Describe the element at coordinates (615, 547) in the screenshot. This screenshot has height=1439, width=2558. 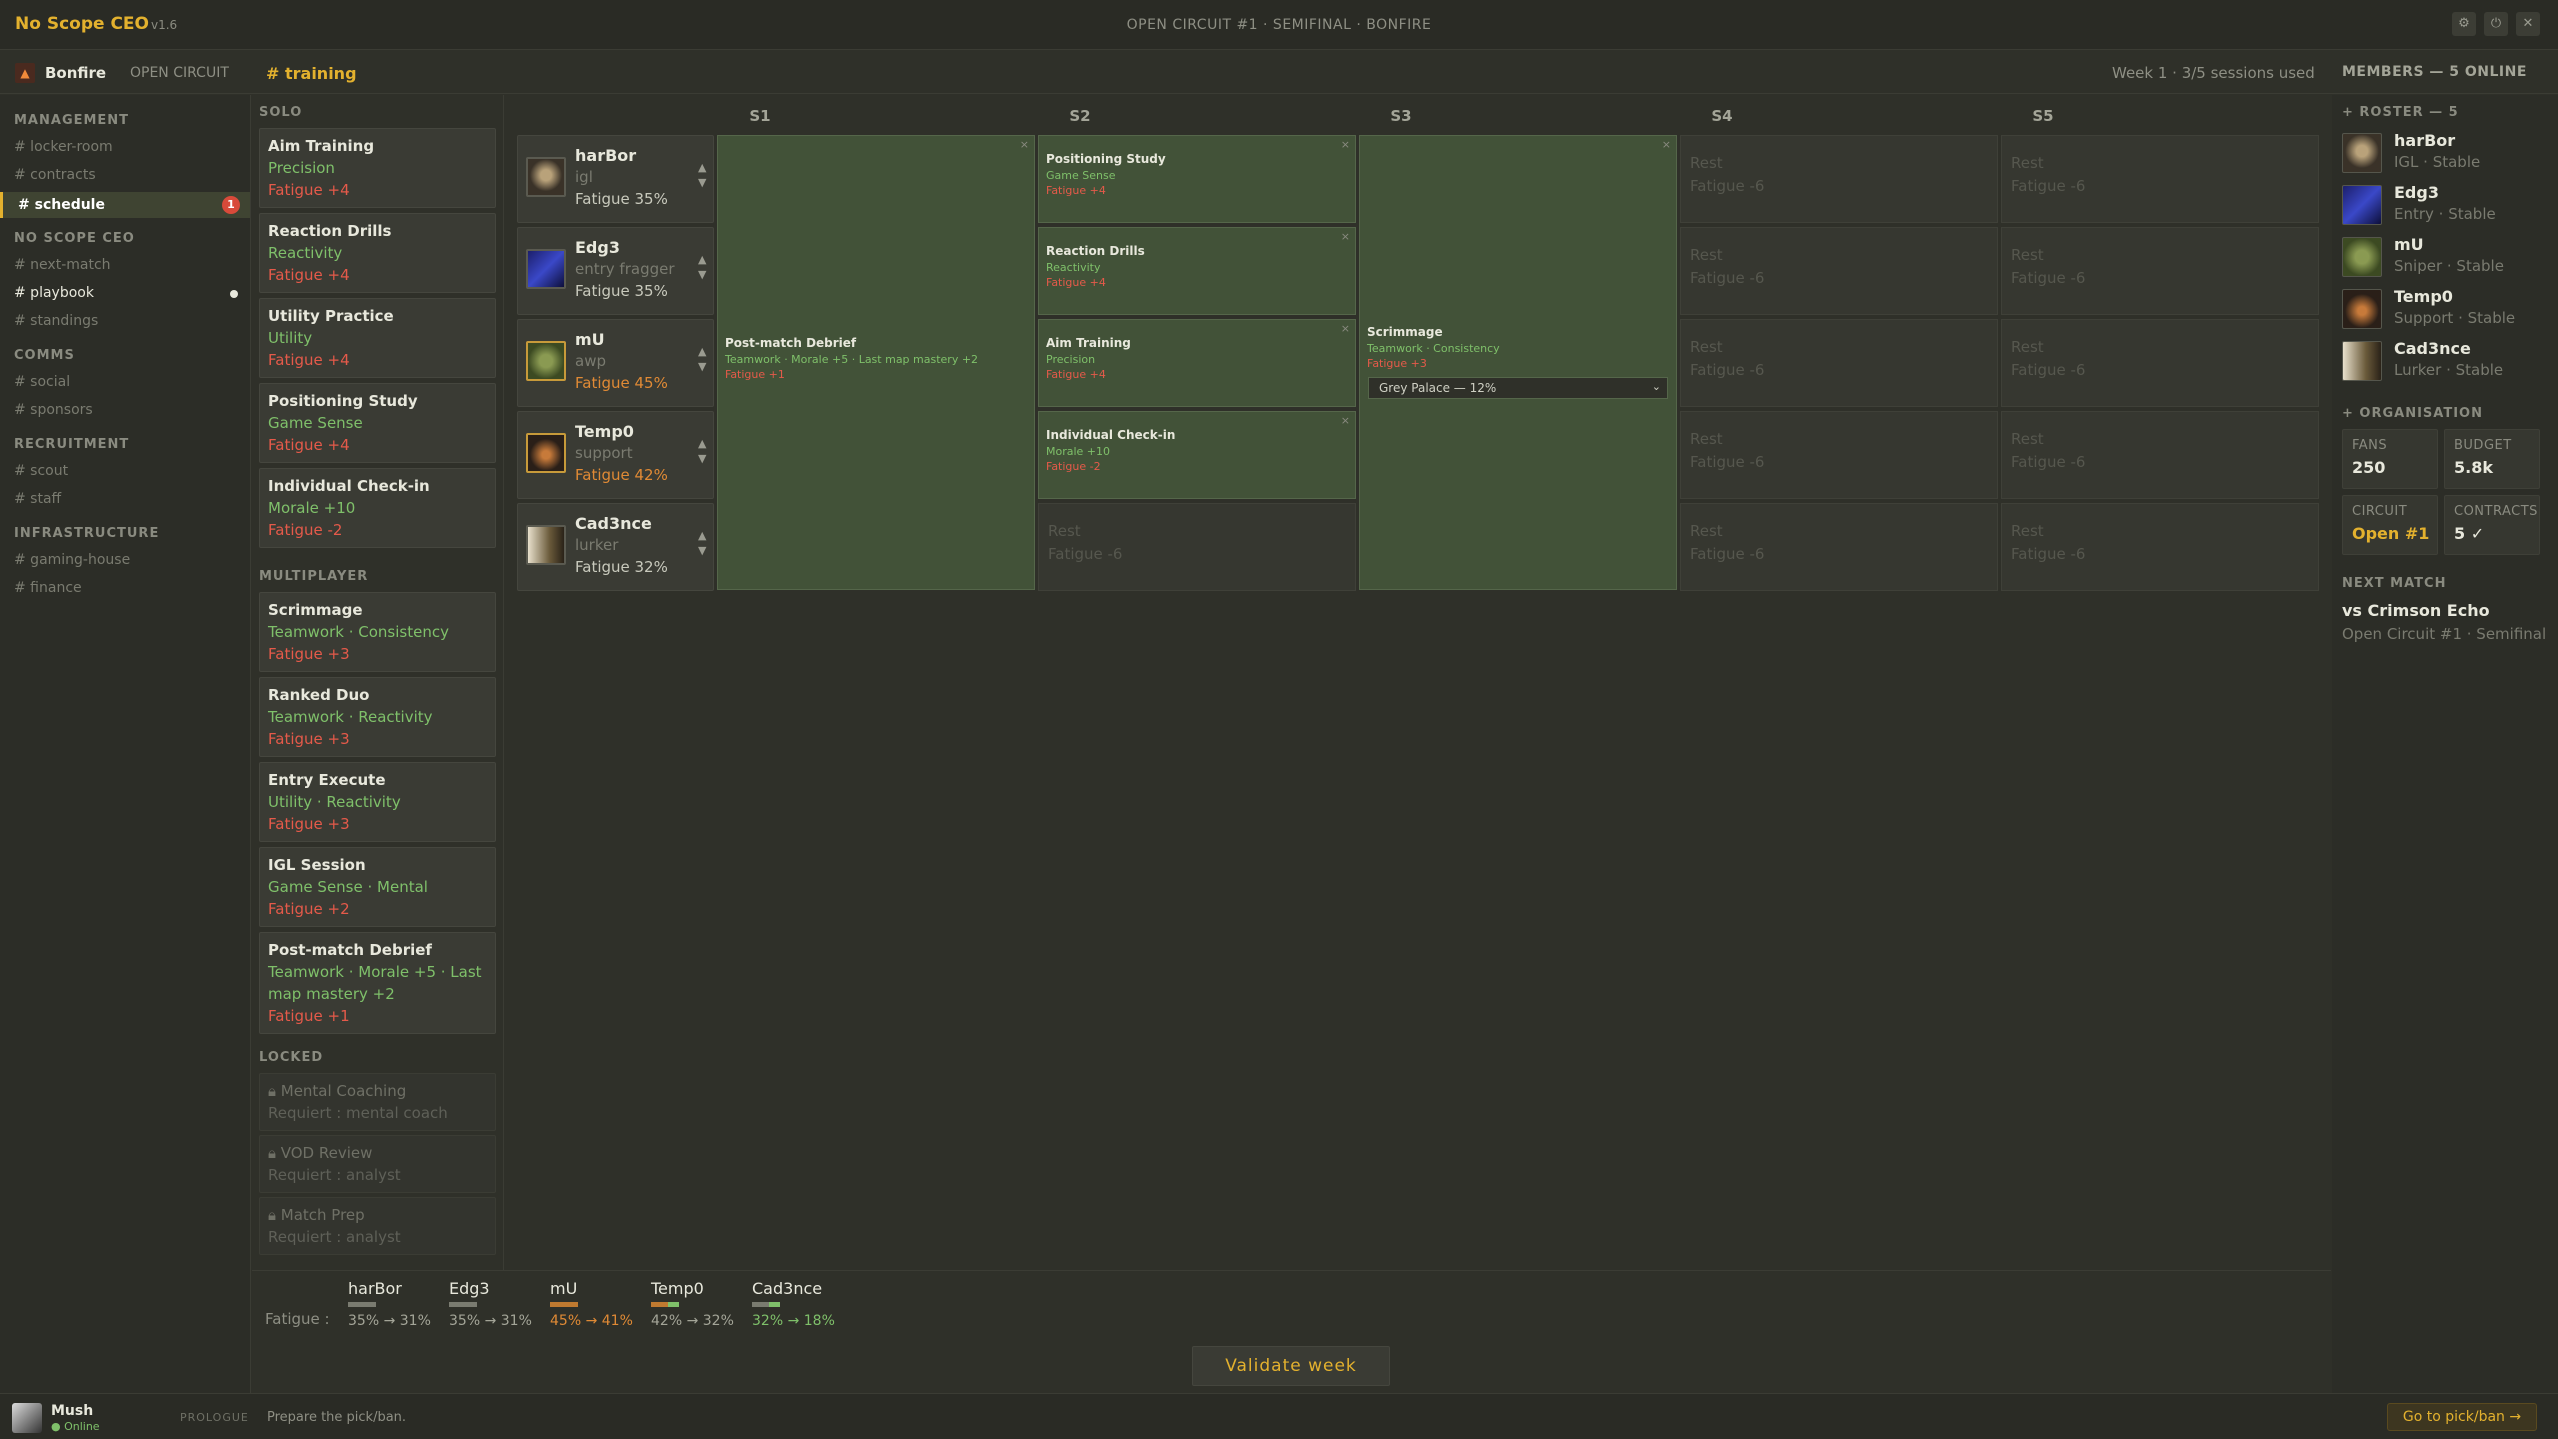
I see `player-card: Cad3nce lurker Fatigue 32% ▲ ▼` at that location.